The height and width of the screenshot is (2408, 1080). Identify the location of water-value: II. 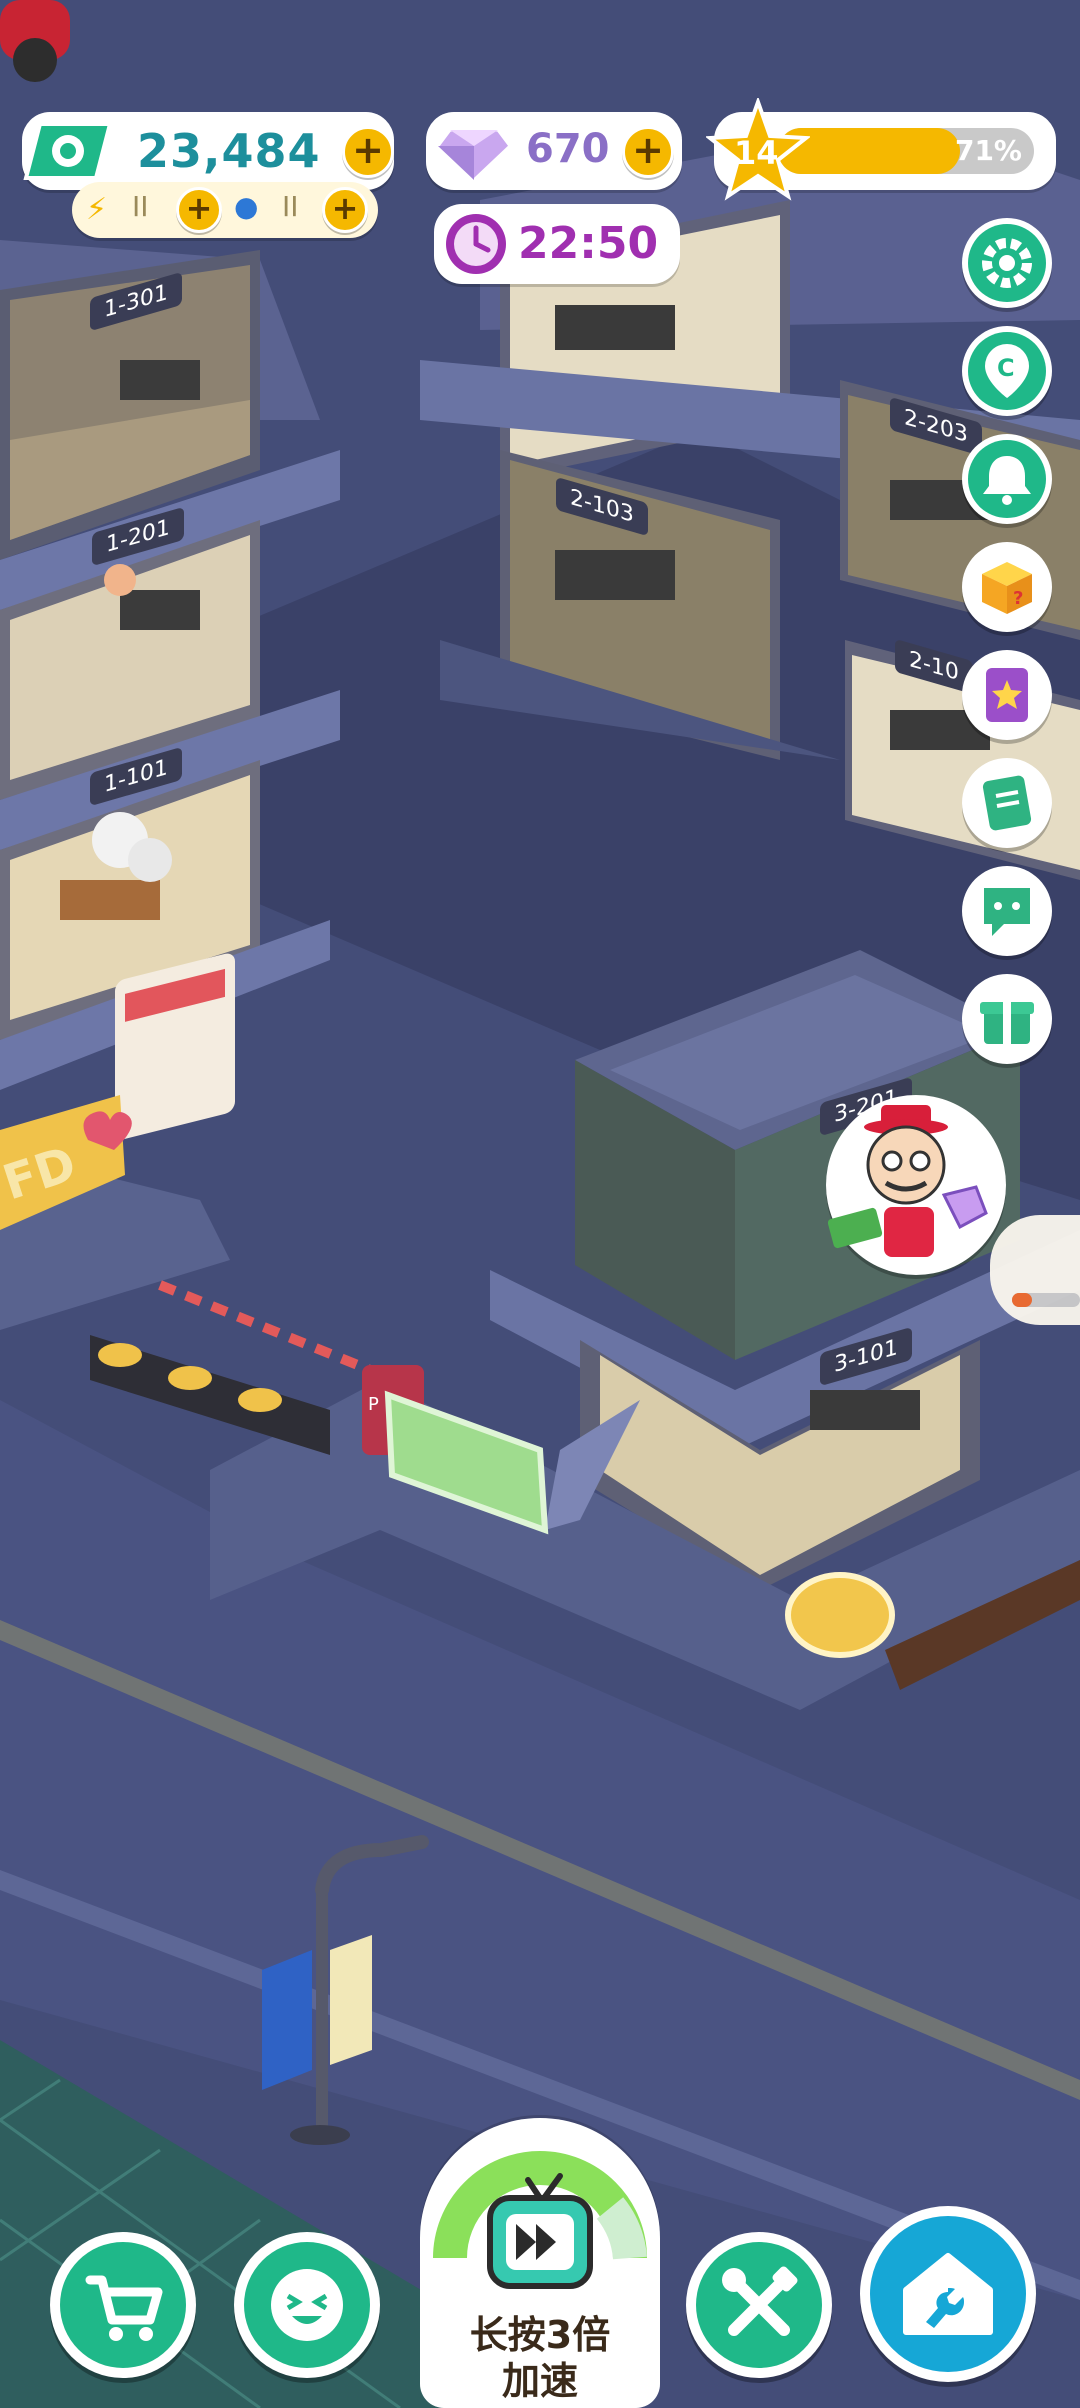
(290, 206).